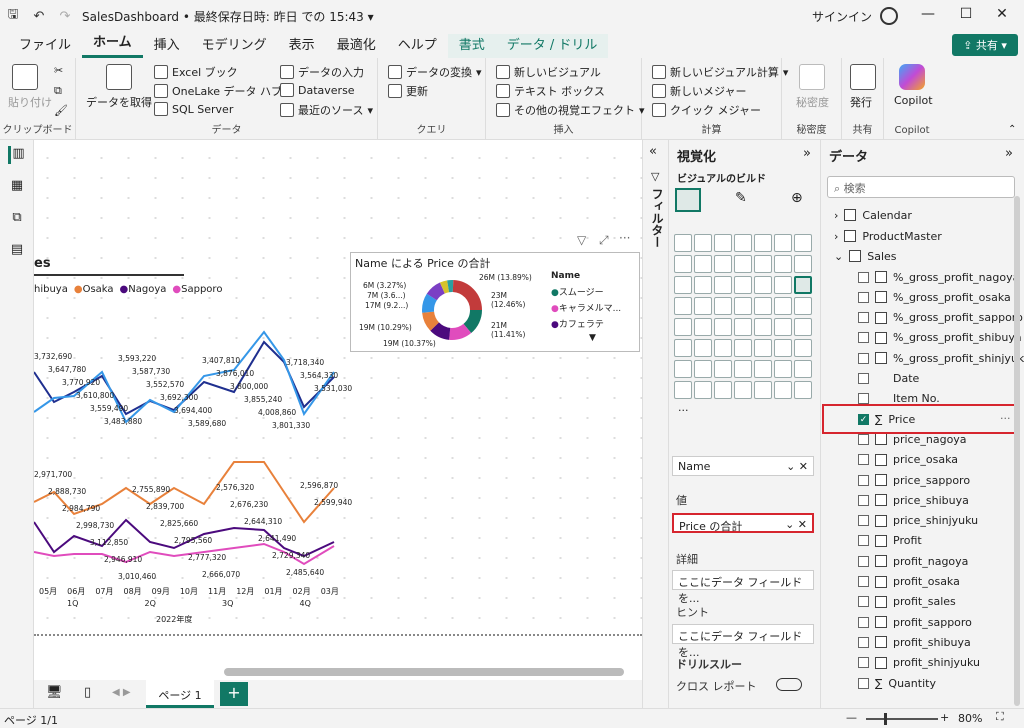  What do you see at coordinates (1017, 451) in the screenshot?
I see `data-pane-scrollbar` at bounding box center [1017, 451].